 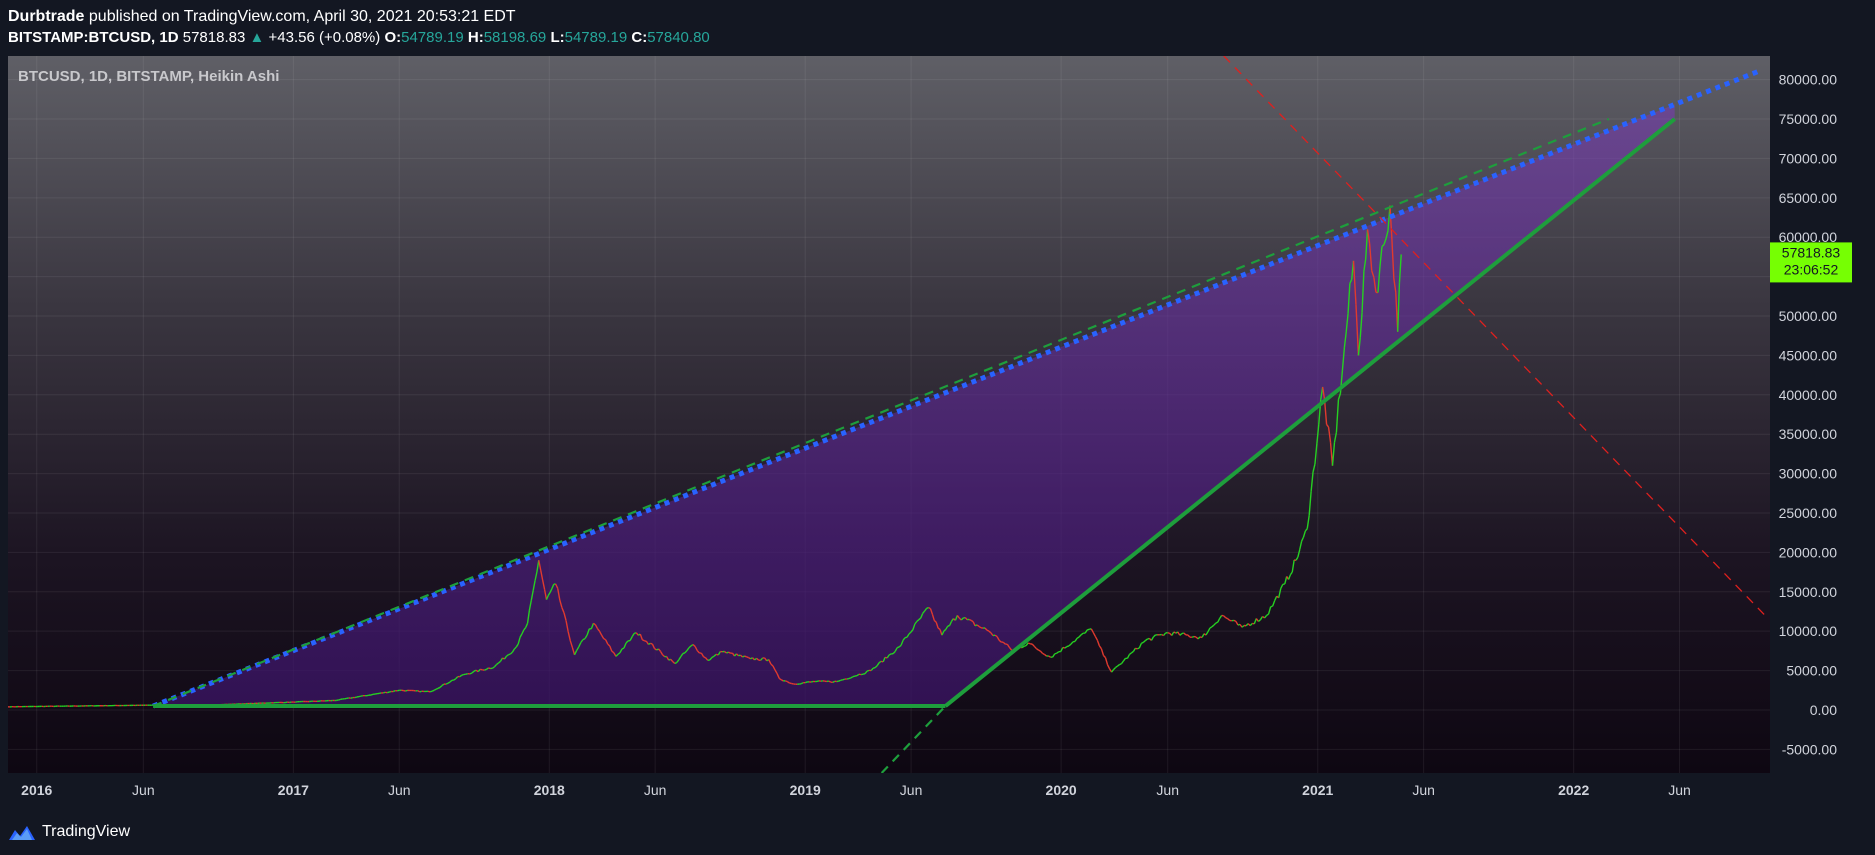 I want to click on time-tick-label: 2021, so click(x=1317, y=790).